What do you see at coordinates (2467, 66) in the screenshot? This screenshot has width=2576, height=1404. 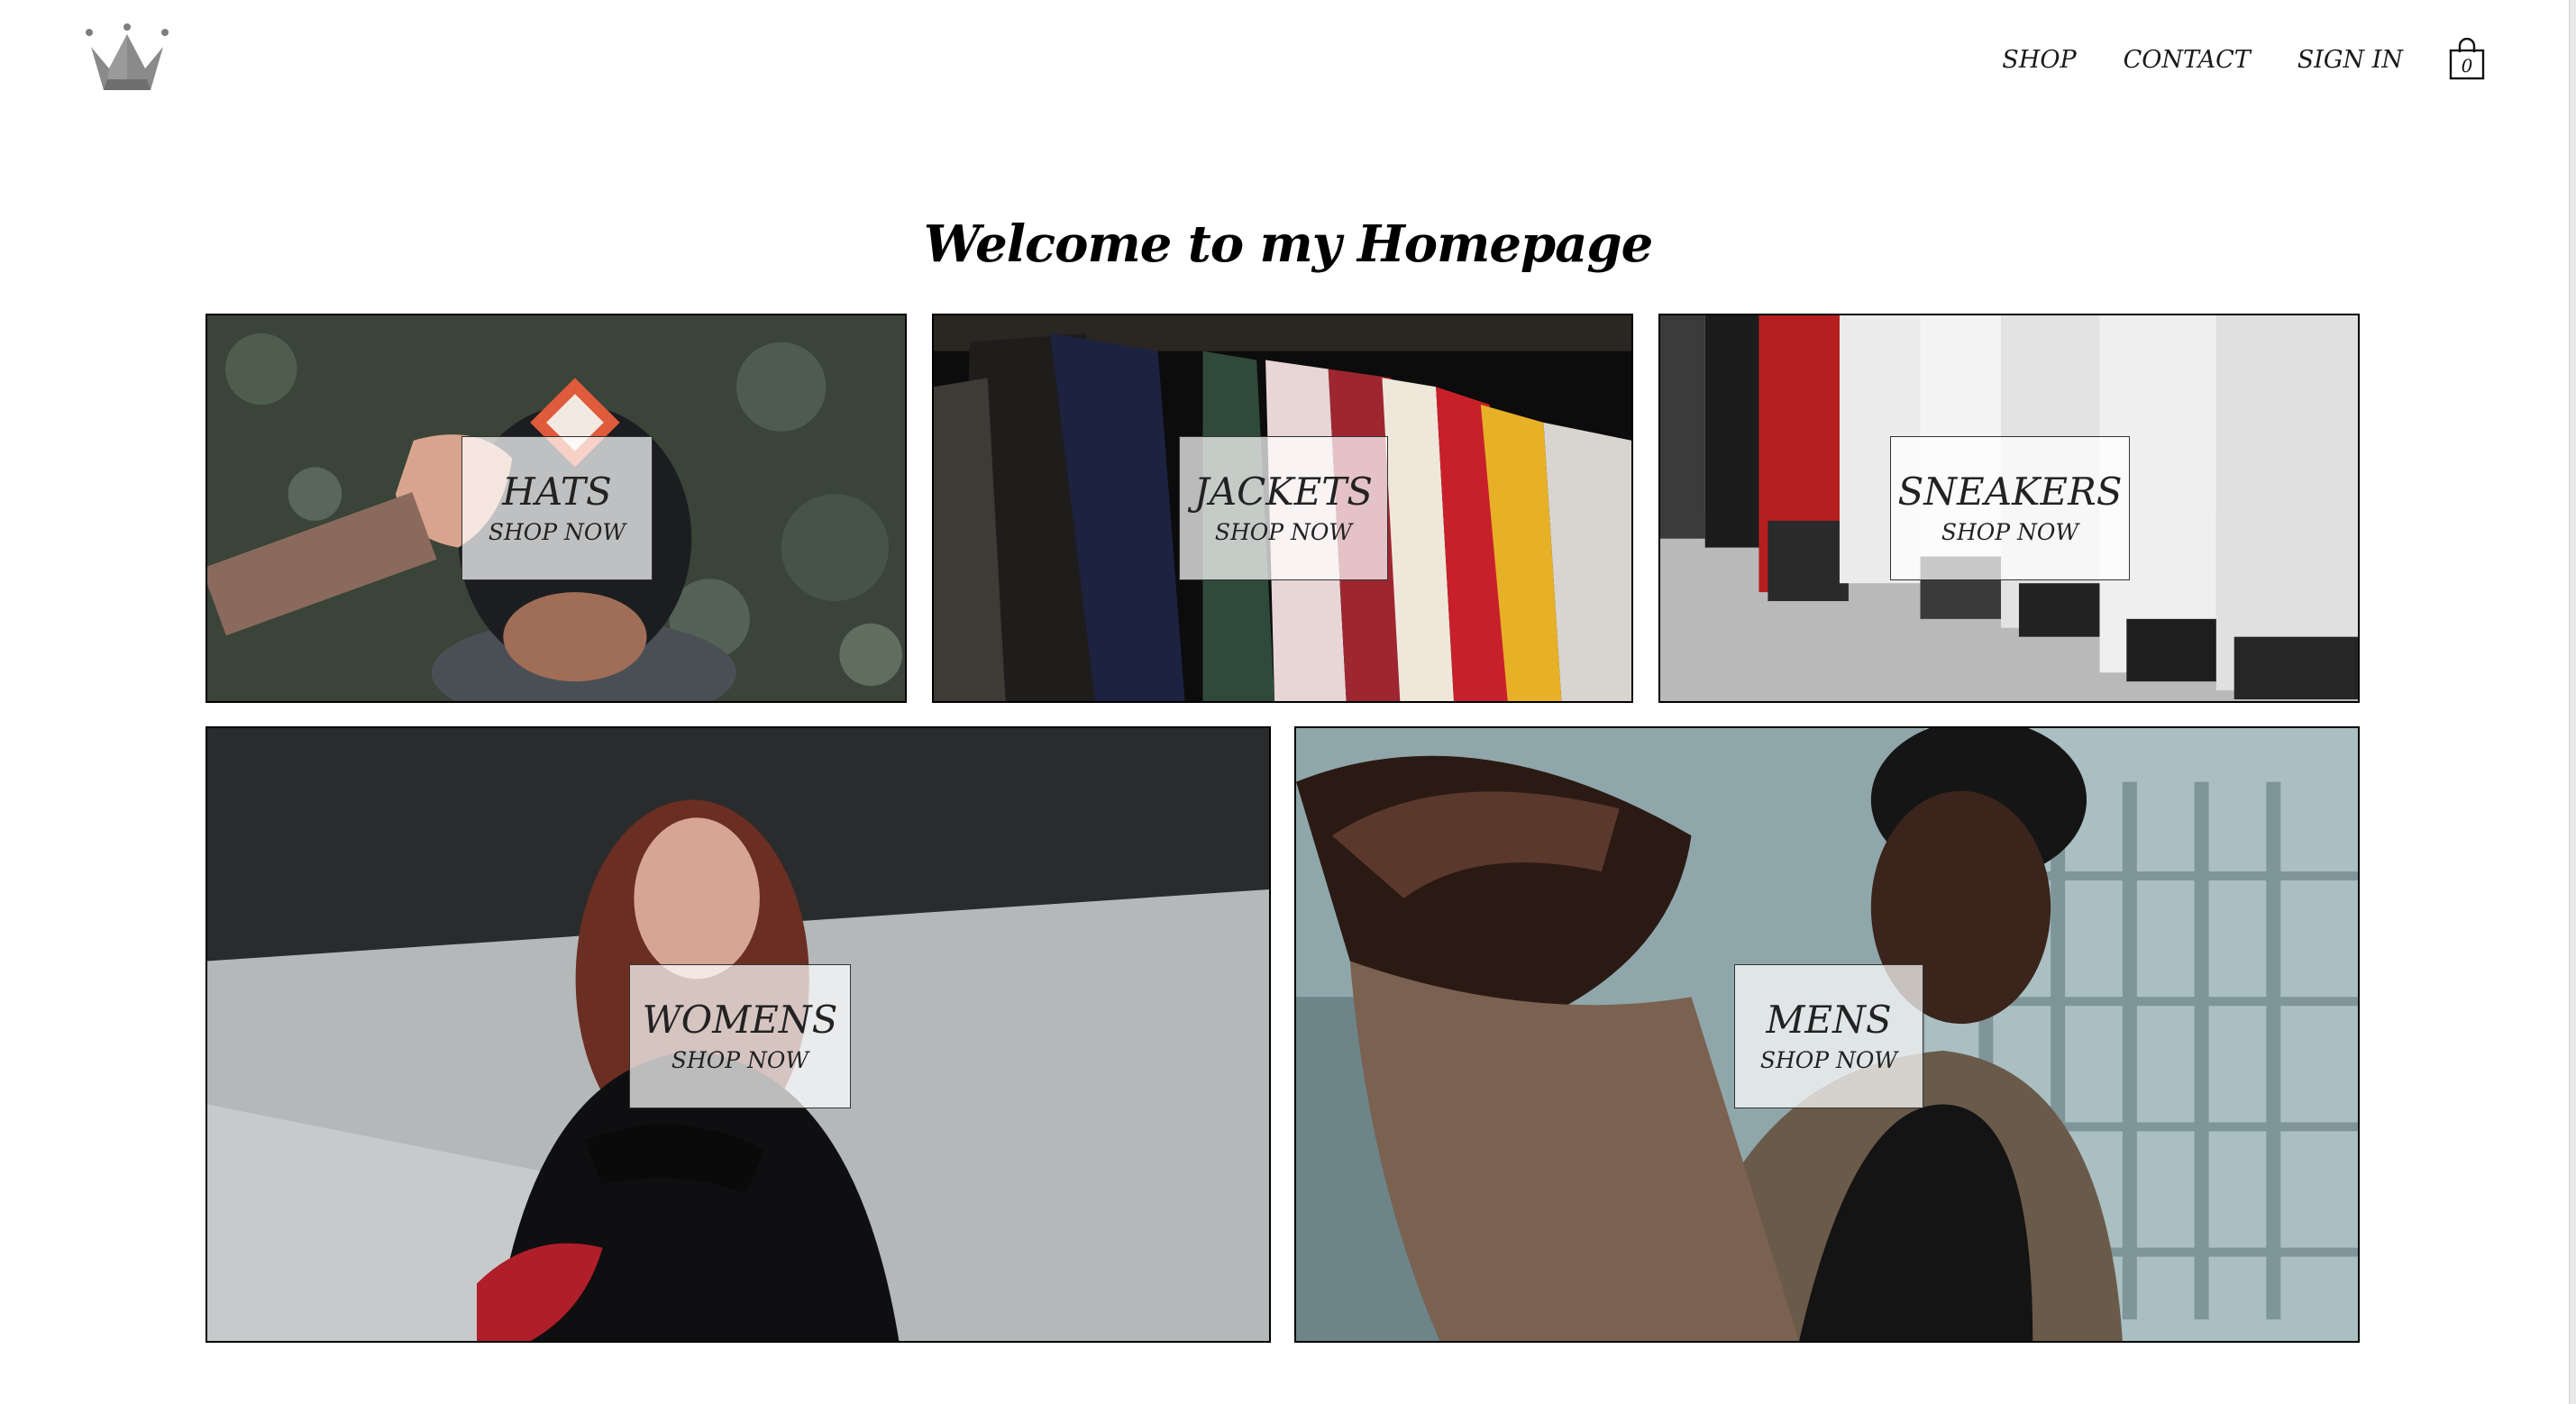 I see `cart-count: 0` at bounding box center [2467, 66].